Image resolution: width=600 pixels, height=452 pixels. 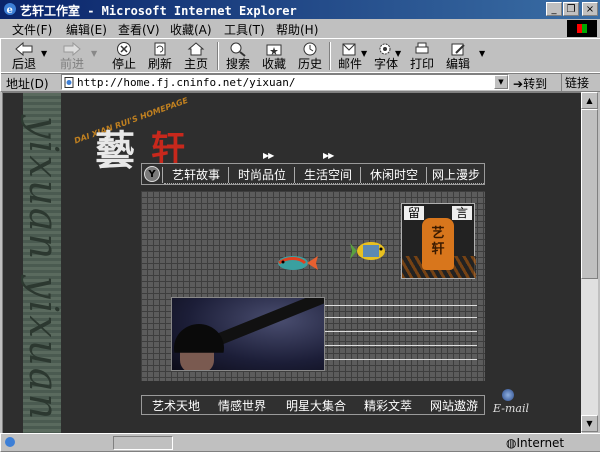 I want to click on nav-life-space: 生活空间, so click(x=327, y=175).